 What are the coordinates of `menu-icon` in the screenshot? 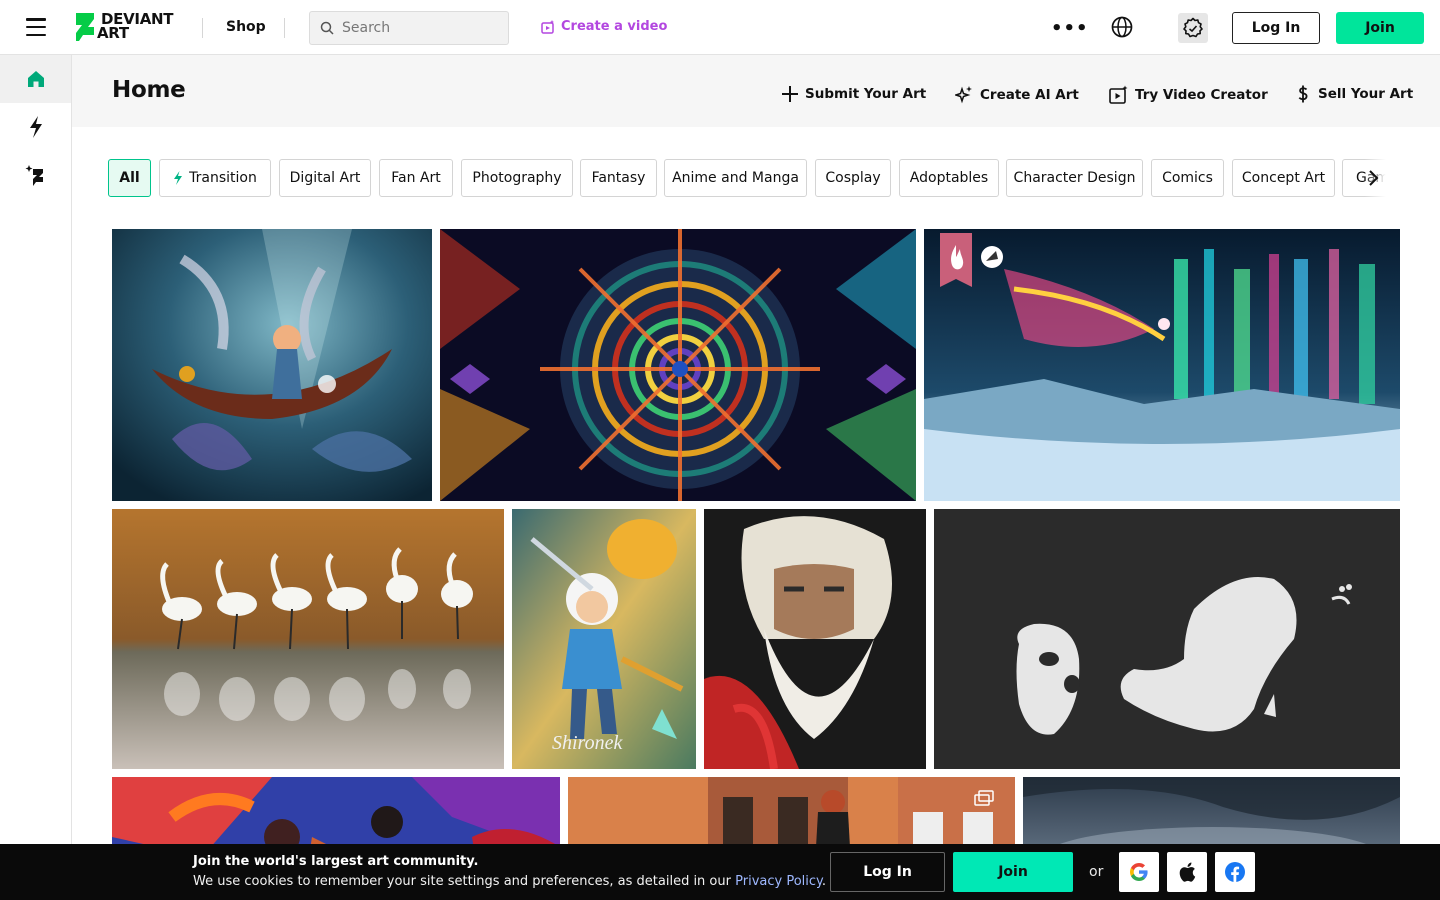 It's located at (36, 27).